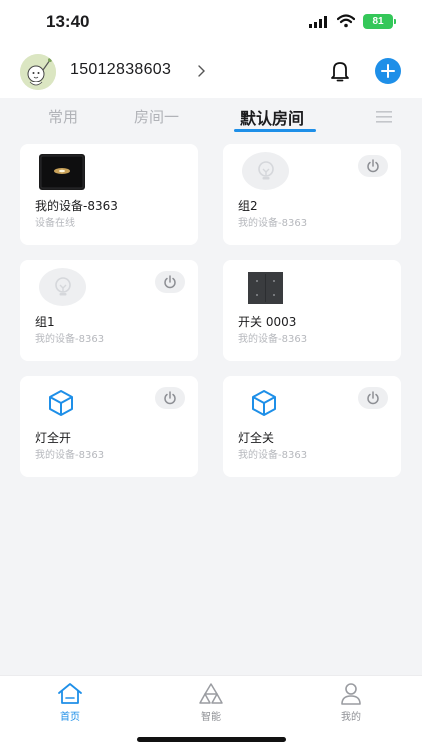 The image size is (422, 750). What do you see at coordinates (256, 438) in the screenshot?
I see `scene-name: 灯全关` at bounding box center [256, 438].